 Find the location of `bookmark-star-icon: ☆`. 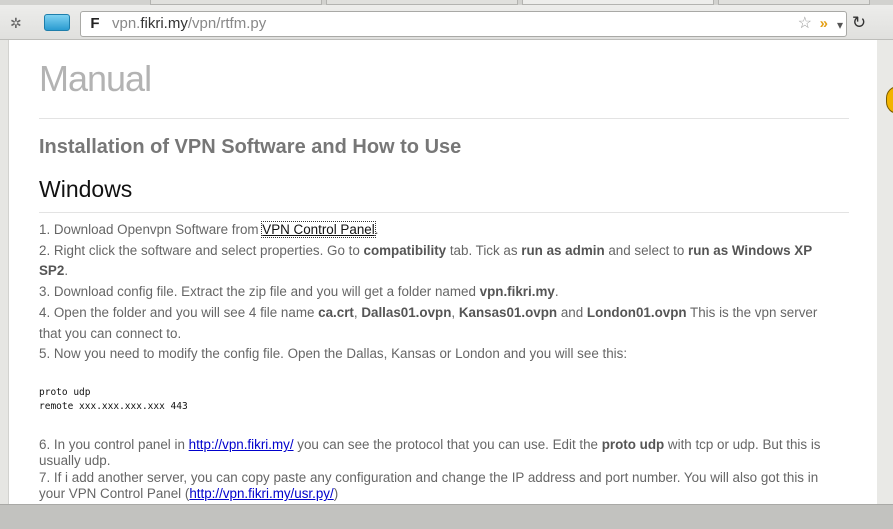

bookmark-star-icon: ☆ is located at coordinates (805, 24).